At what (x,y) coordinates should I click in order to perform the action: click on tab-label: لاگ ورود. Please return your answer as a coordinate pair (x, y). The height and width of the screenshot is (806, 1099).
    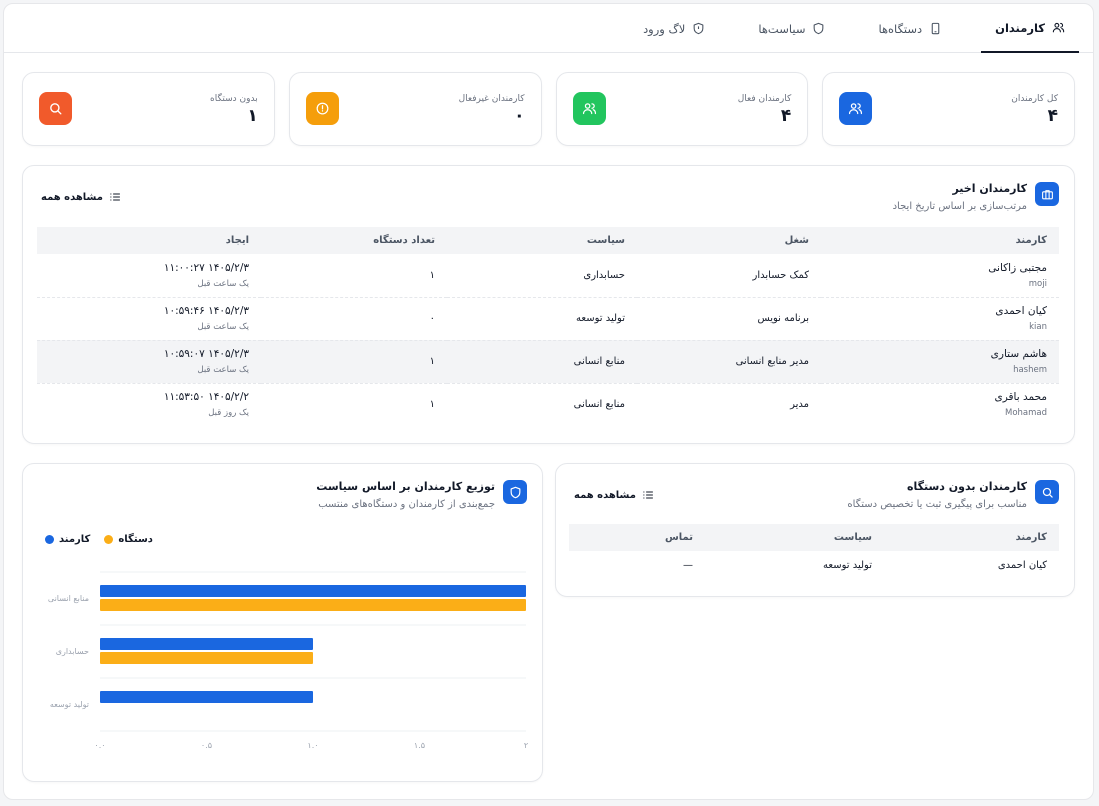
    Looking at the image, I should click on (664, 28).